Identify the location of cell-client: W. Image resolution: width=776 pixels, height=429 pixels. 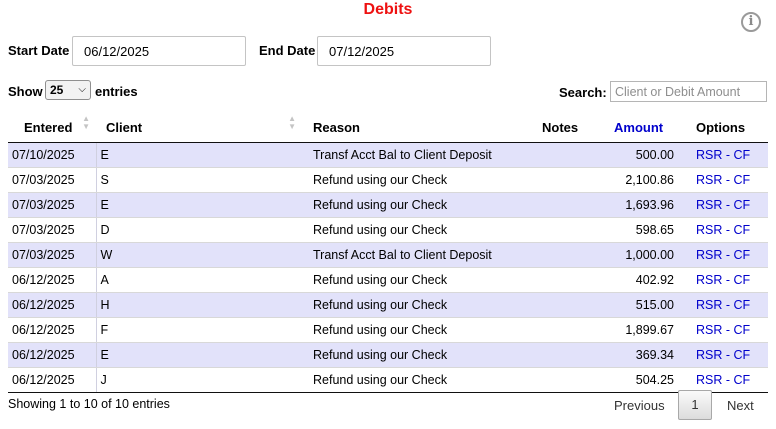
(198, 255).